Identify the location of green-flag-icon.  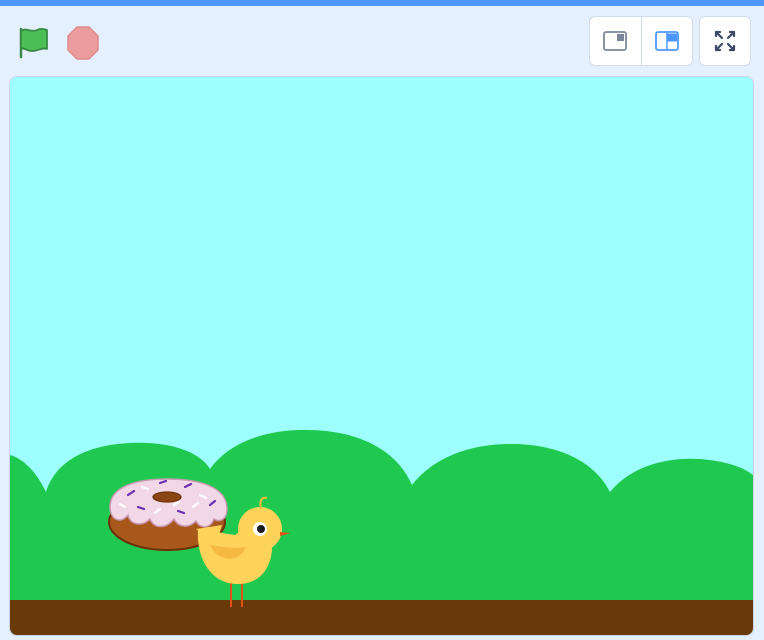
(33, 43).